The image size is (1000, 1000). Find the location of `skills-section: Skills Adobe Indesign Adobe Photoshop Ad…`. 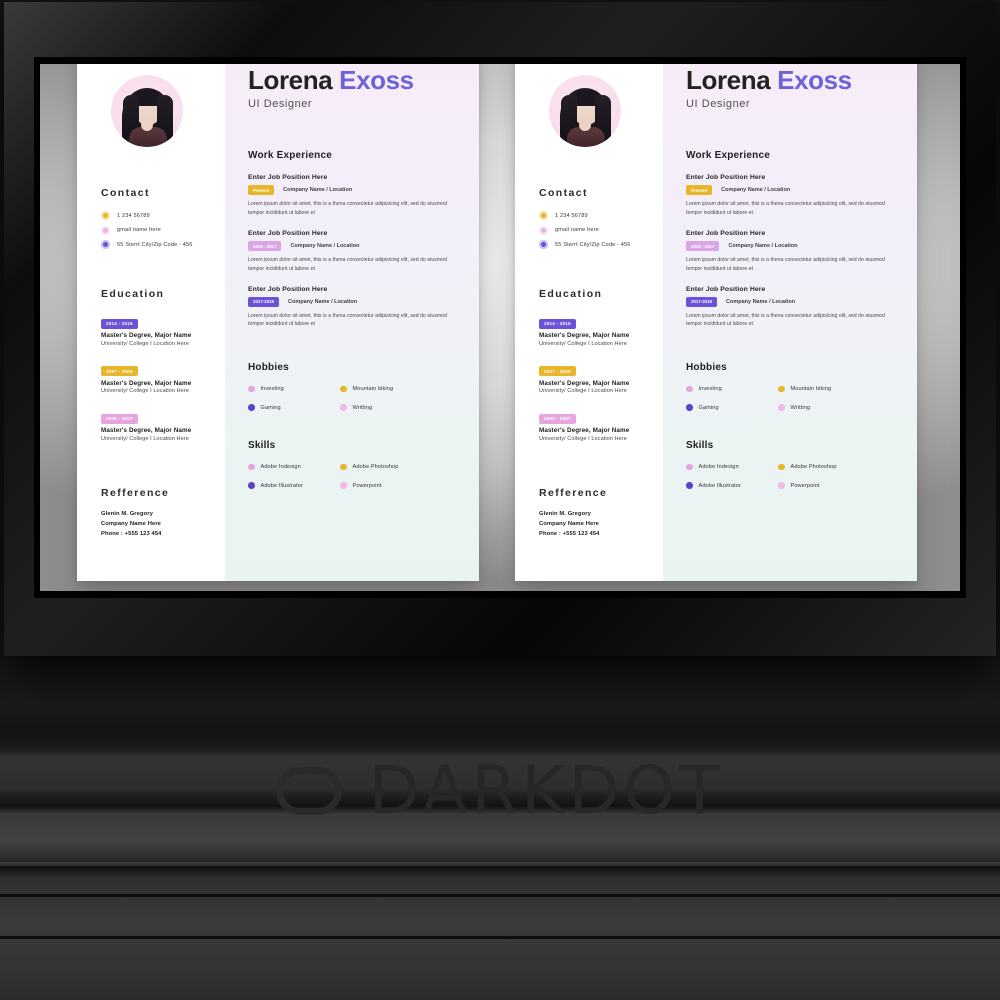

skills-section: Skills Adobe Indesign Adobe Photoshop Ad… is located at coordinates (353, 464).